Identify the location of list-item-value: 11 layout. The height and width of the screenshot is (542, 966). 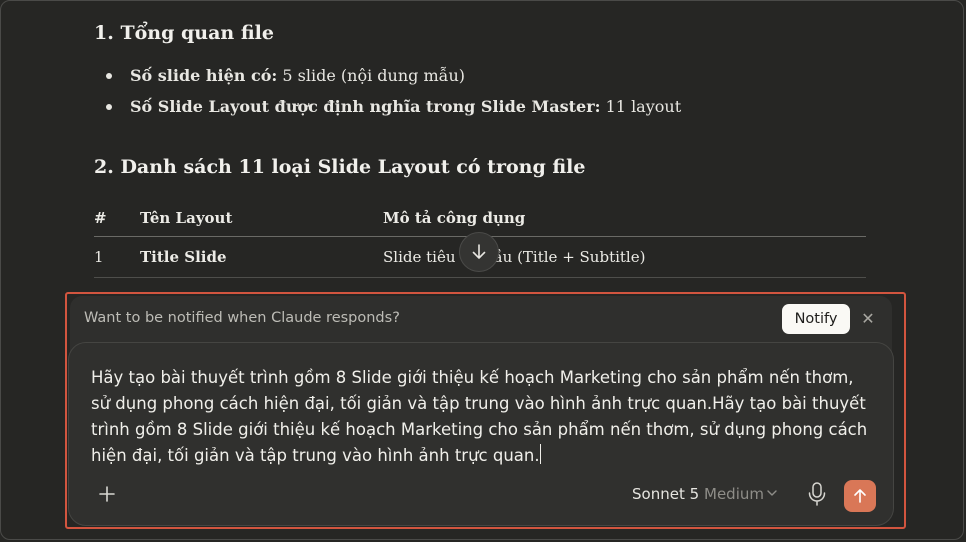
(641, 106).